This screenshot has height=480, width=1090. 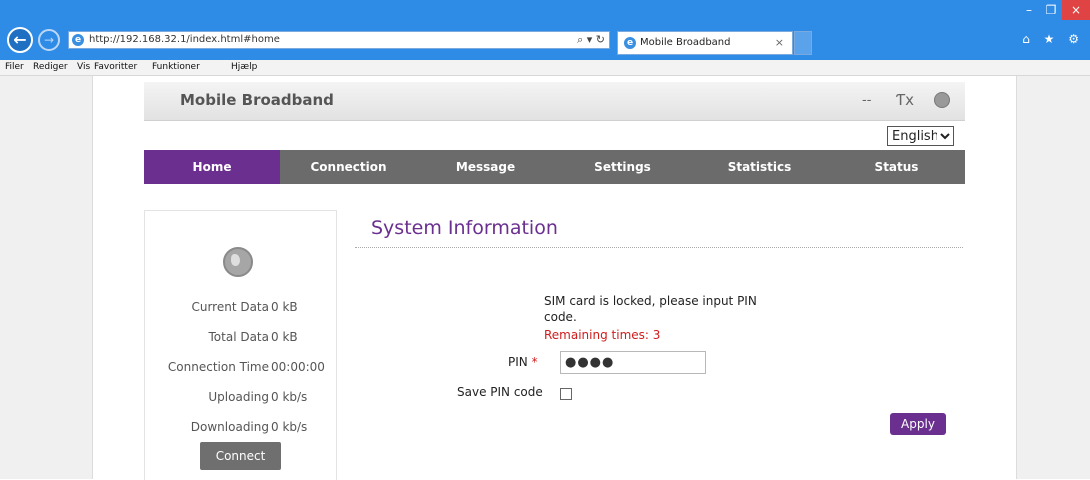 What do you see at coordinates (230, 307) in the screenshot?
I see `stat-label: Current Data` at bounding box center [230, 307].